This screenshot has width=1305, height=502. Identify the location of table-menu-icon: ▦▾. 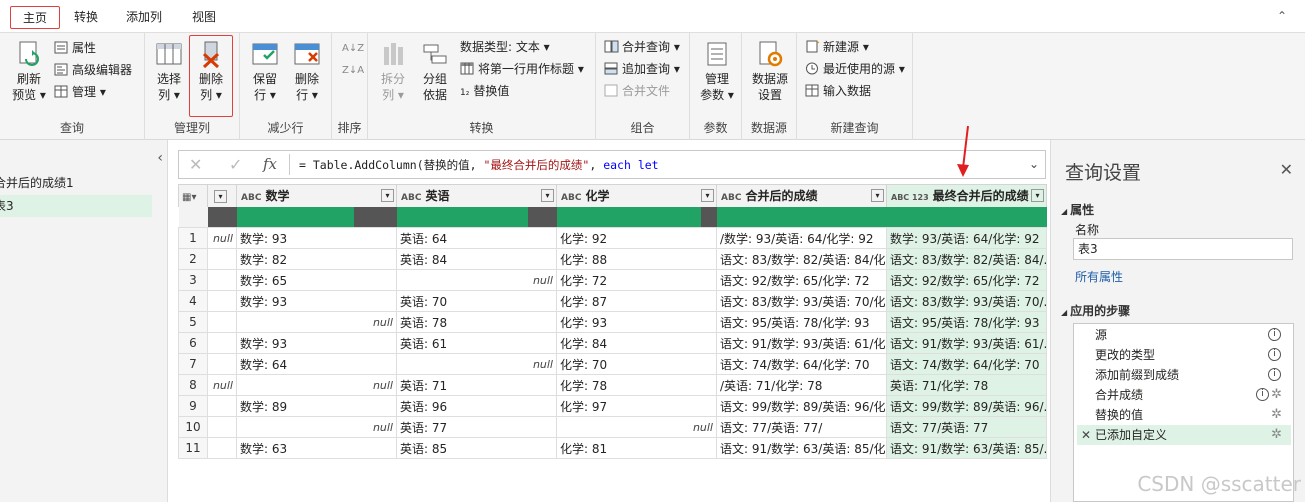
(193, 195).